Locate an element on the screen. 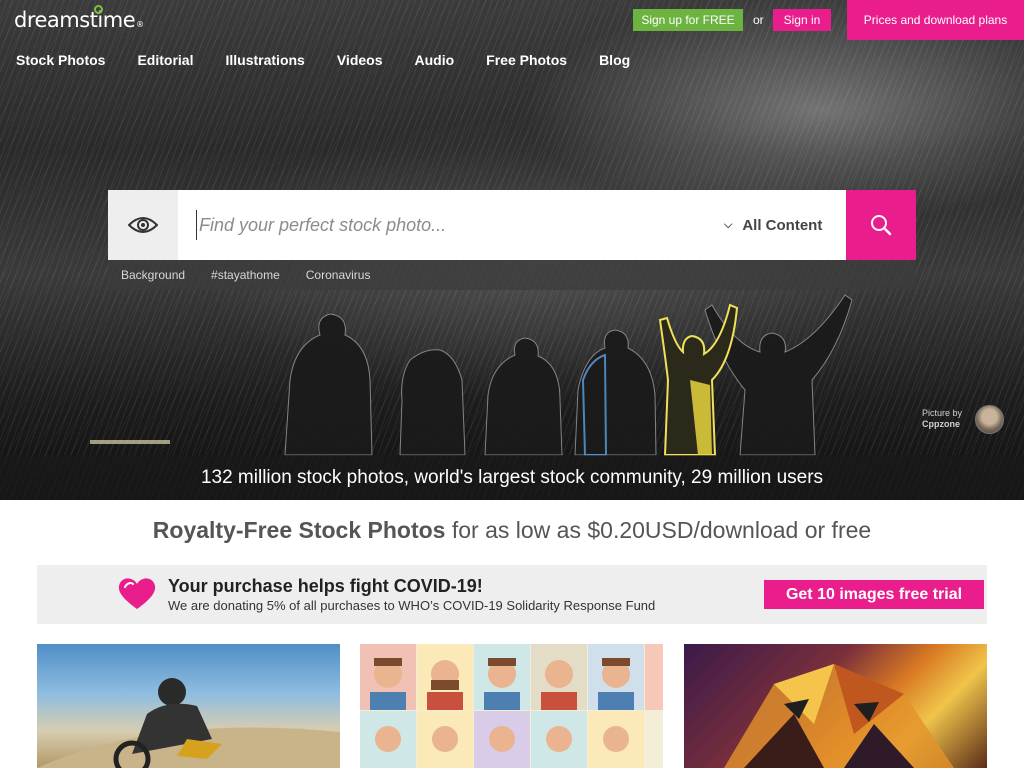  signup-button: Sign up for FREE is located at coordinates (688, 20).